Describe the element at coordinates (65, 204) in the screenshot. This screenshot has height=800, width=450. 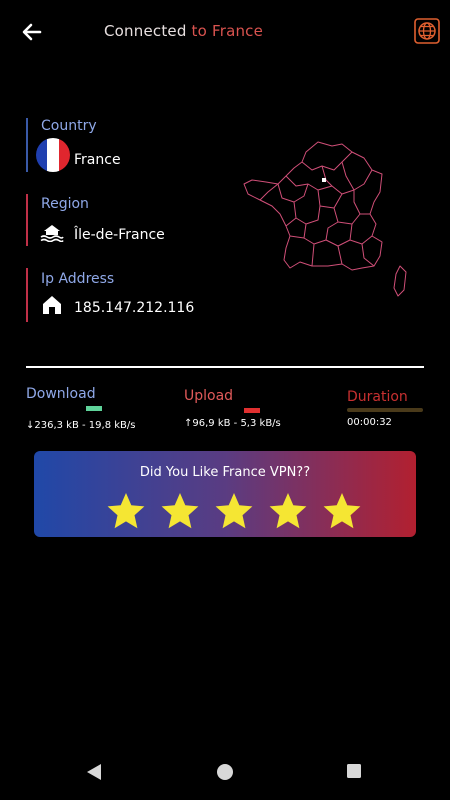
I see `region-label: Region` at that location.